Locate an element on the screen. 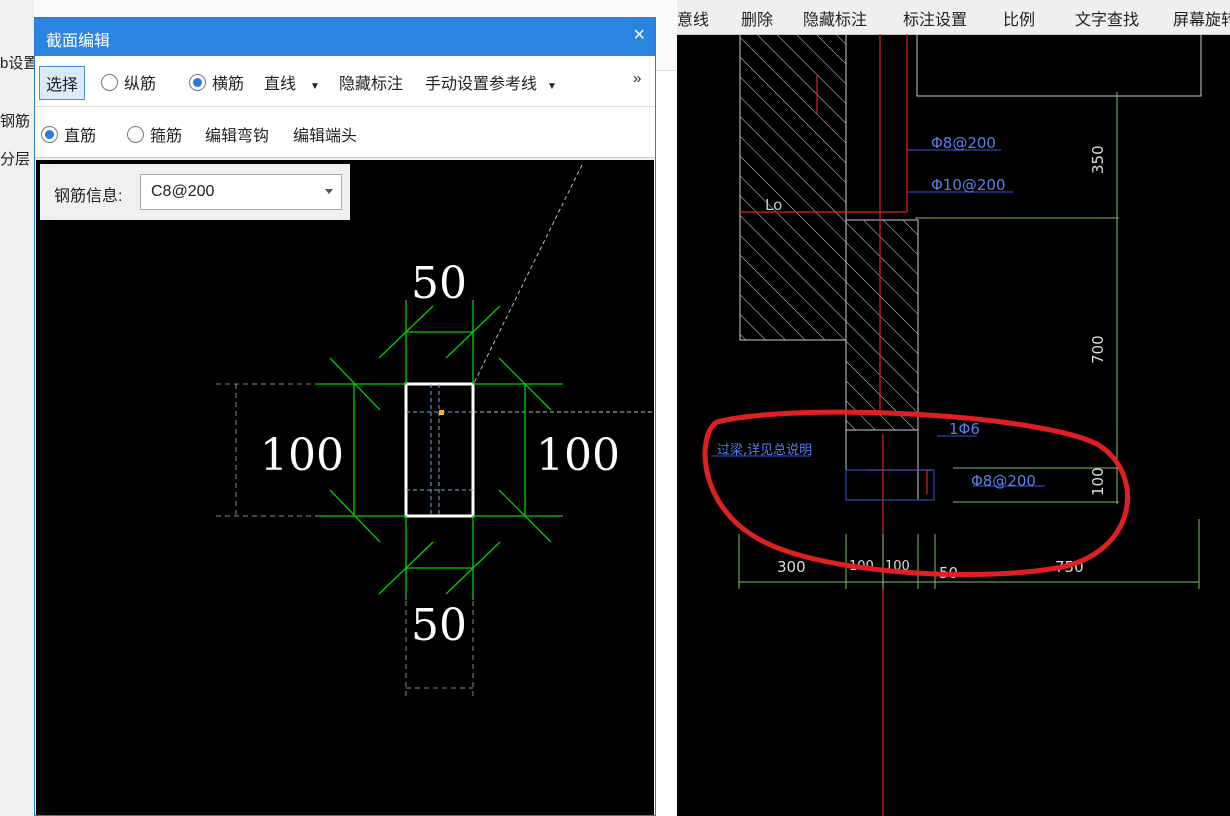 The height and width of the screenshot is (816, 1230). menu-item-text-search: 文字查找 is located at coordinates (1107, 18).